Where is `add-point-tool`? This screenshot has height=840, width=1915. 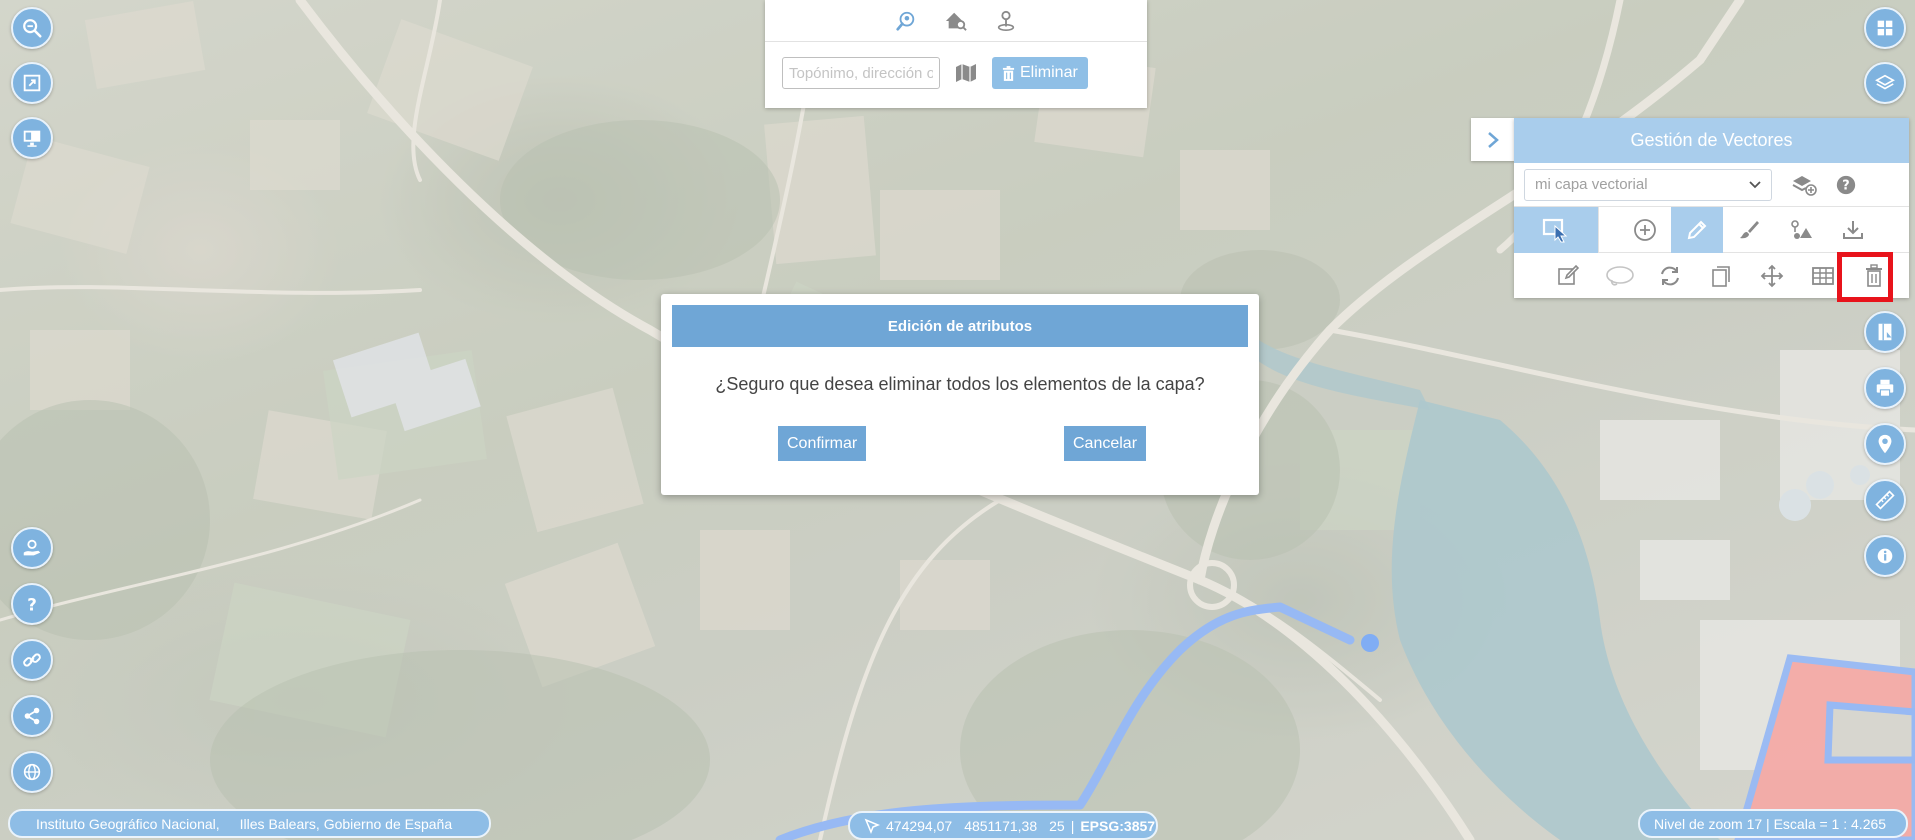 add-point-tool is located at coordinates (1645, 230).